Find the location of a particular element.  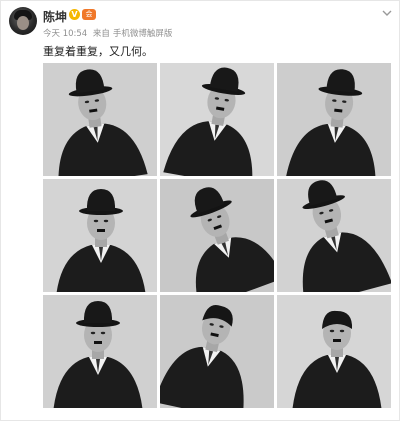

source-prefix: 来自 is located at coordinates (101, 34).